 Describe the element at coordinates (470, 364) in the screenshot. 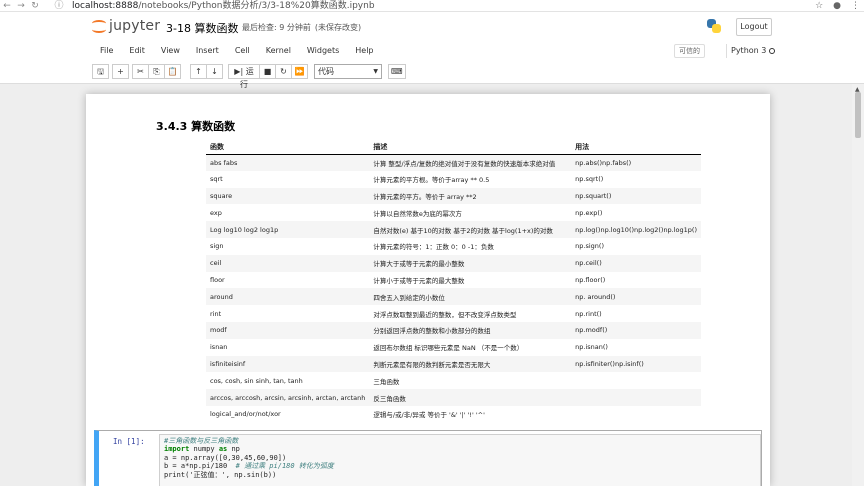

I see `cell-description: 判断元素是有限的数判断元素是否无限大` at that location.